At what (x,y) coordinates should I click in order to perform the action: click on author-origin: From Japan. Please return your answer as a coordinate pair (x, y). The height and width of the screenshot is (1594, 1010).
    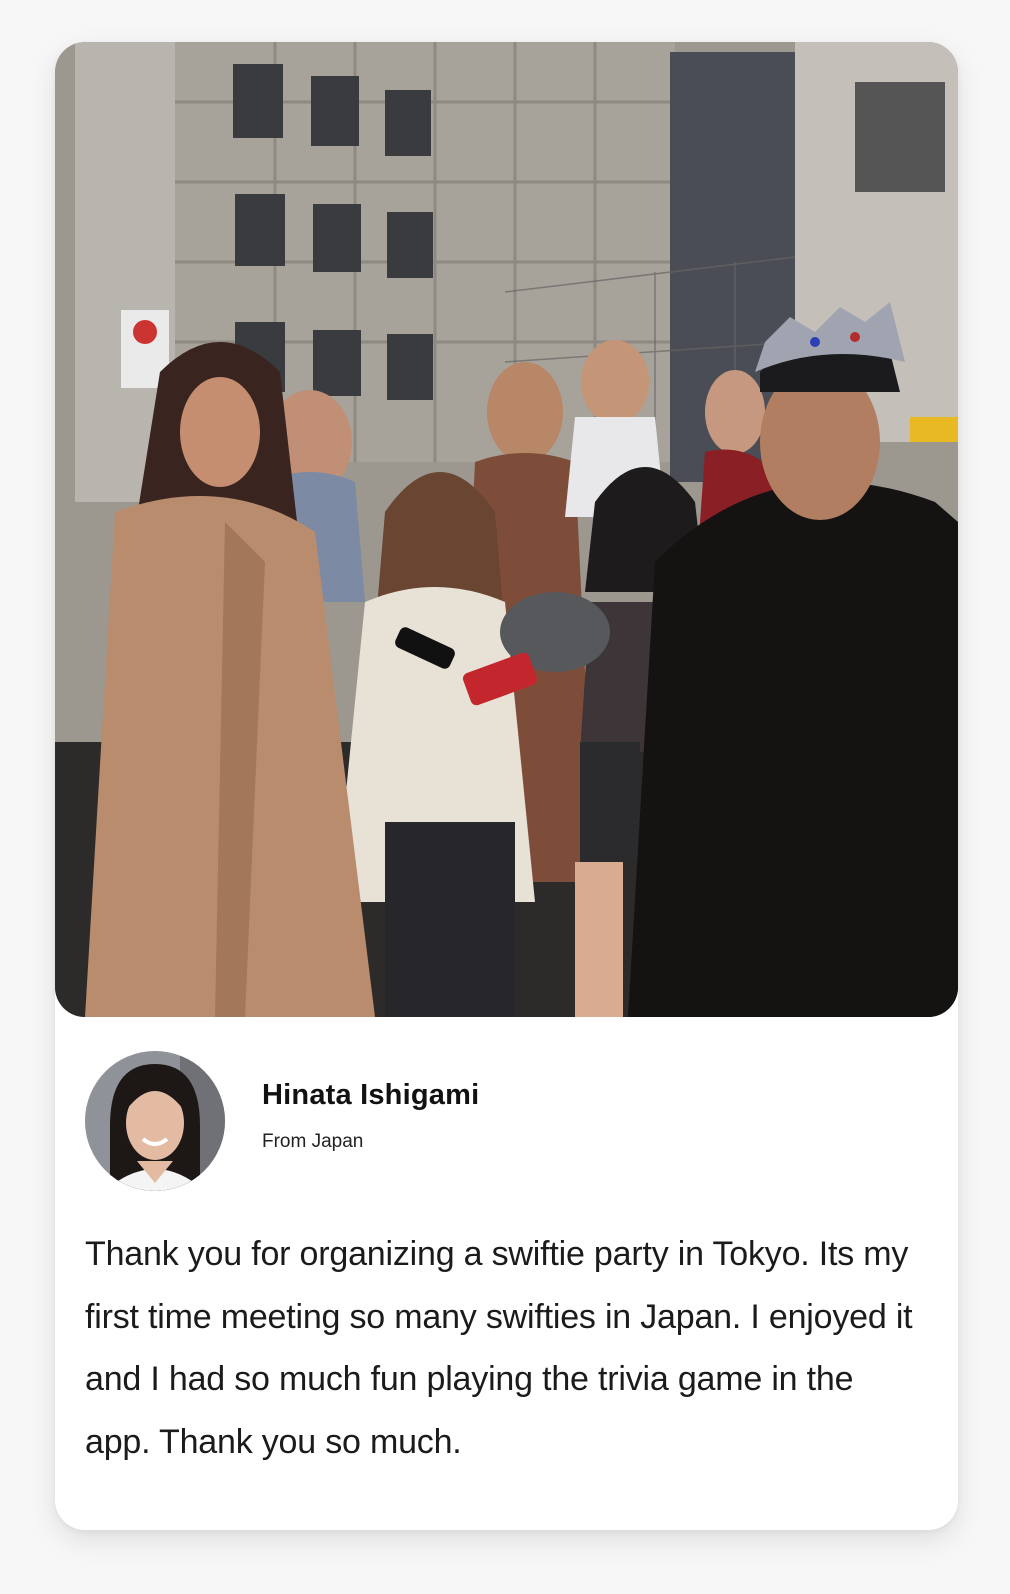
    Looking at the image, I should click on (313, 1141).